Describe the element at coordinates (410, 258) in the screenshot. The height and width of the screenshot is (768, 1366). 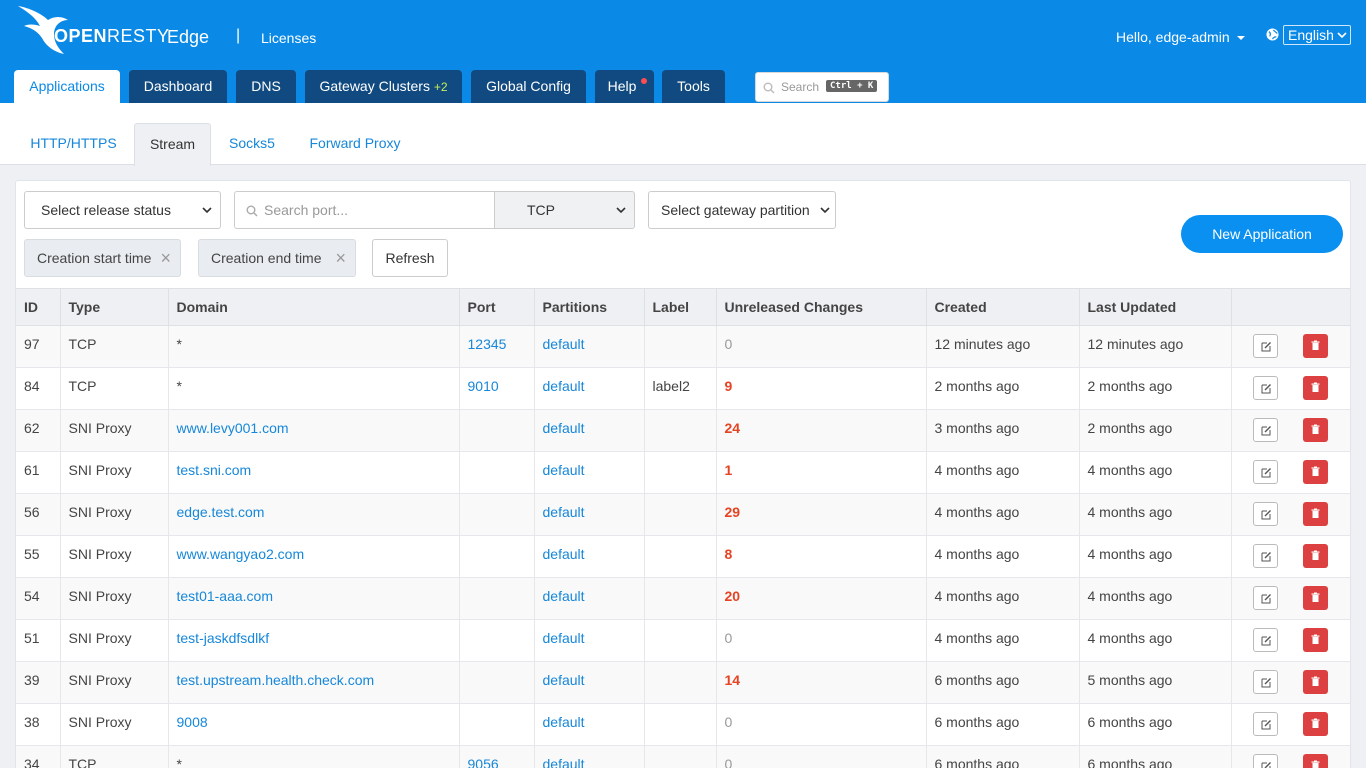
I see `refresh-button: Refresh` at that location.